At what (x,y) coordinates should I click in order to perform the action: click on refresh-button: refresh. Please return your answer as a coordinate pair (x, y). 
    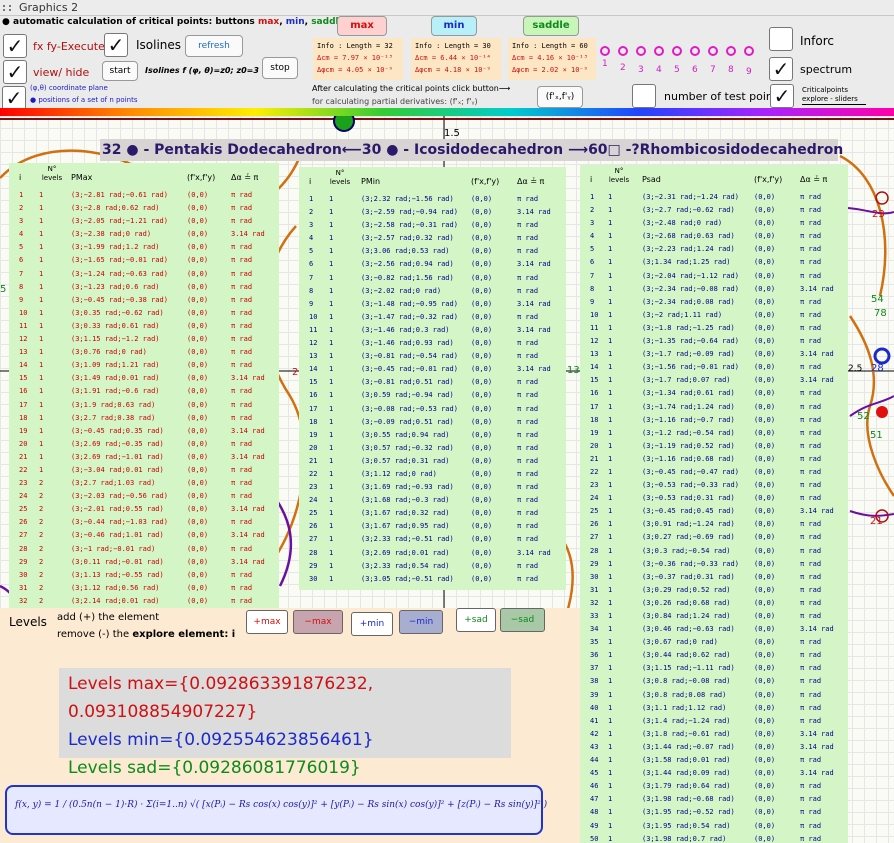
    Looking at the image, I should click on (214, 46).